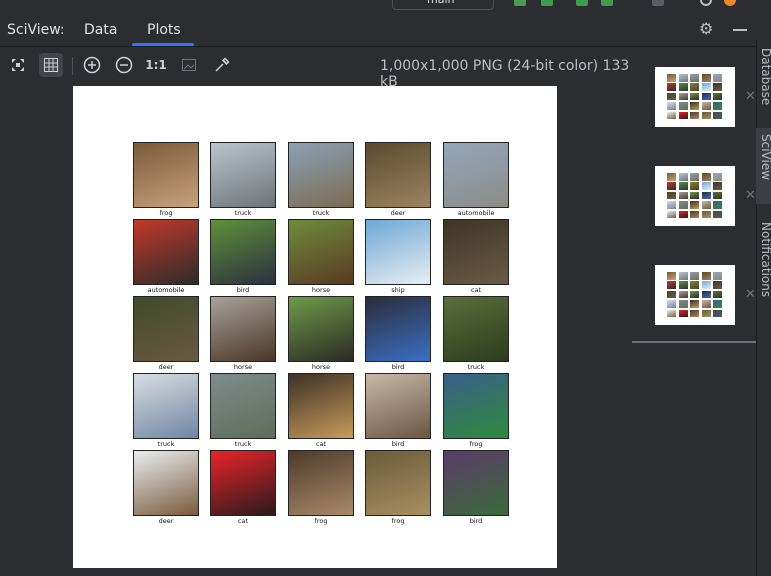 The image size is (771, 576). I want to click on stop-icon, so click(658, 3).